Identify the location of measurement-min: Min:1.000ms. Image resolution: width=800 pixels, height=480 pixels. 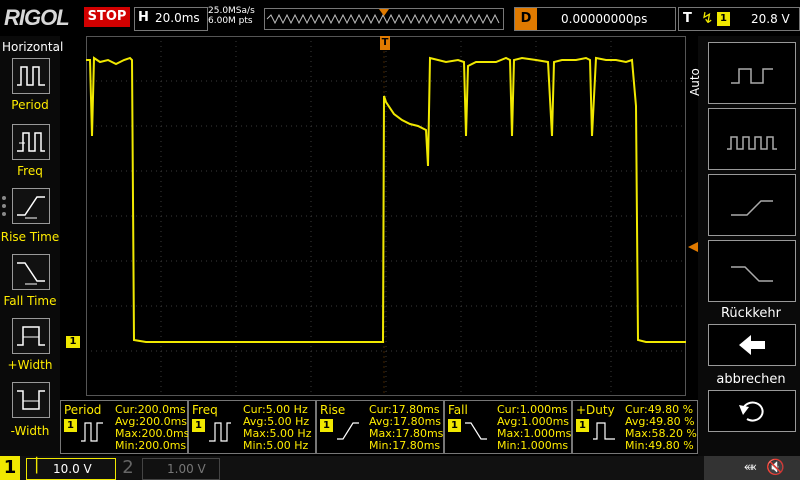
(533, 445).